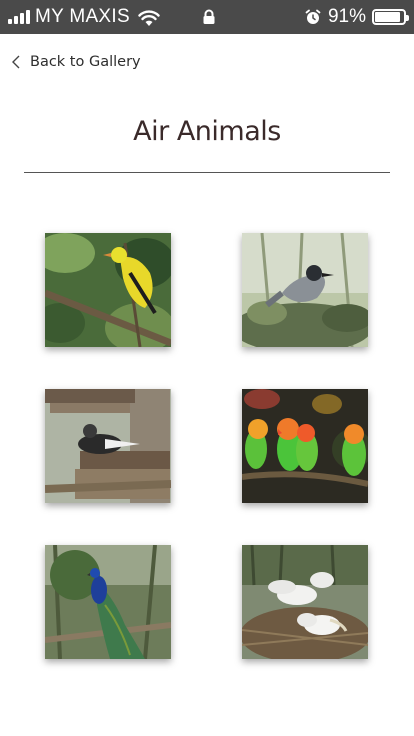 This screenshot has height=736, width=414. I want to click on gallery-image-heron, so click(305, 290).